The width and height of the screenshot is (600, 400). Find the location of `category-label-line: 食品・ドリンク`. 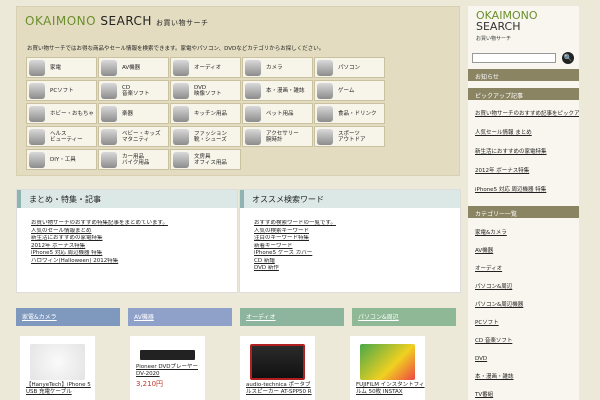

category-label-line: 食品・ドリンク is located at coordinates (357, 113).